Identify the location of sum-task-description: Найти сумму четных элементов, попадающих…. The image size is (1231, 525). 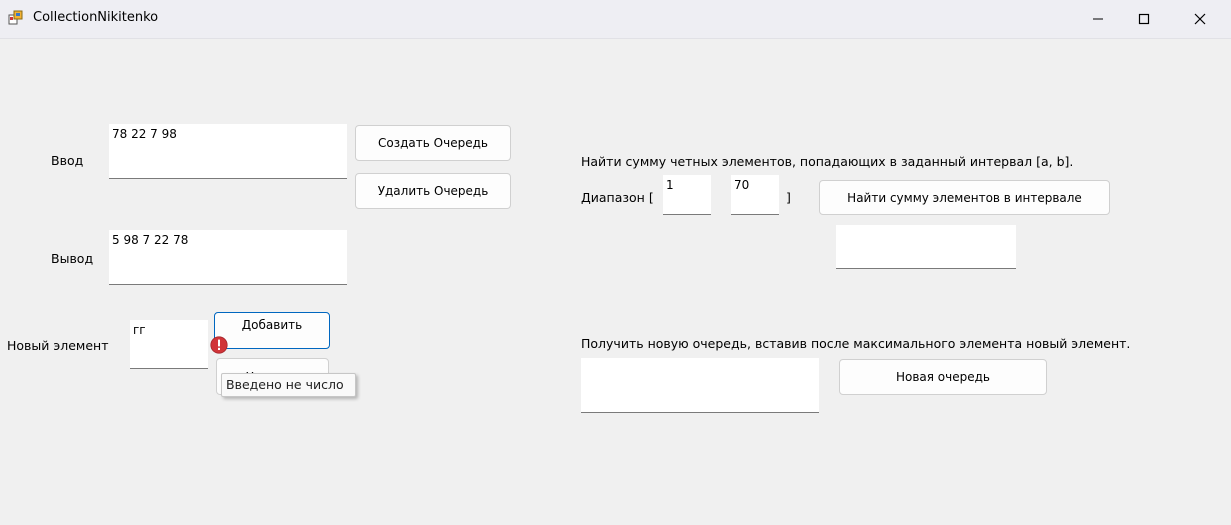
(827, 161).